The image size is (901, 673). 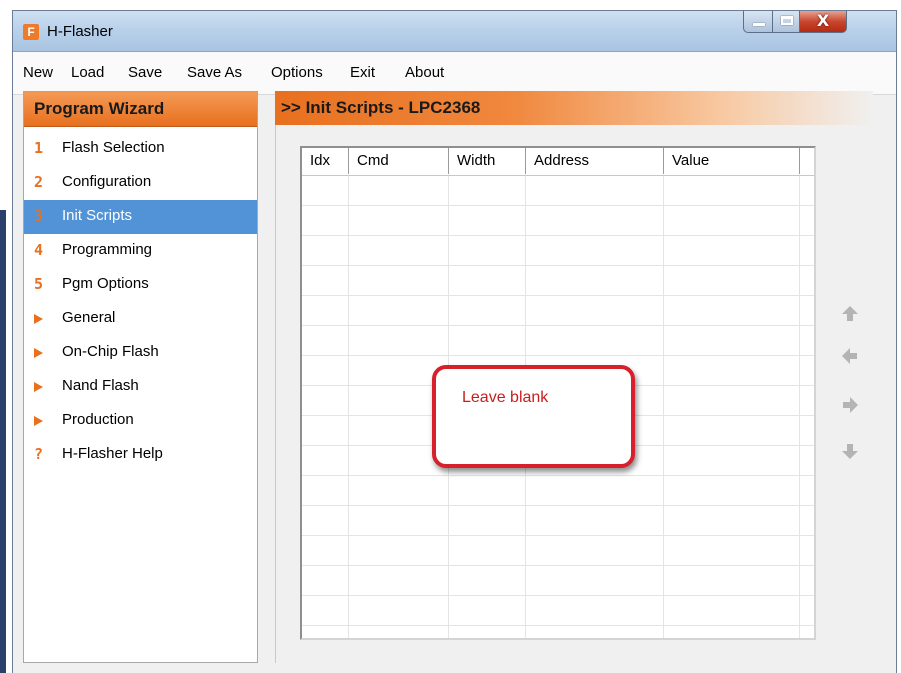 I want to click on wizard-item-label: Init Scripts, so click(x=97, y=215).